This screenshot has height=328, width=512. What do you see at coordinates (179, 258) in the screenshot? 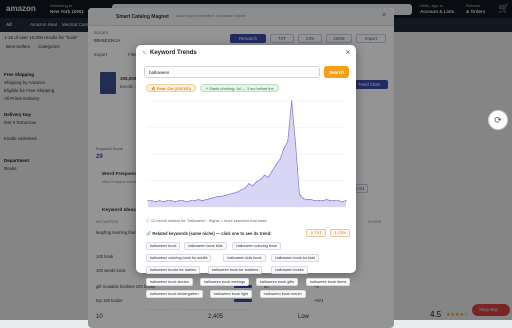
I see `related-keyword-chip: halloween coloring book for adults` at bounding box center [179, 258].